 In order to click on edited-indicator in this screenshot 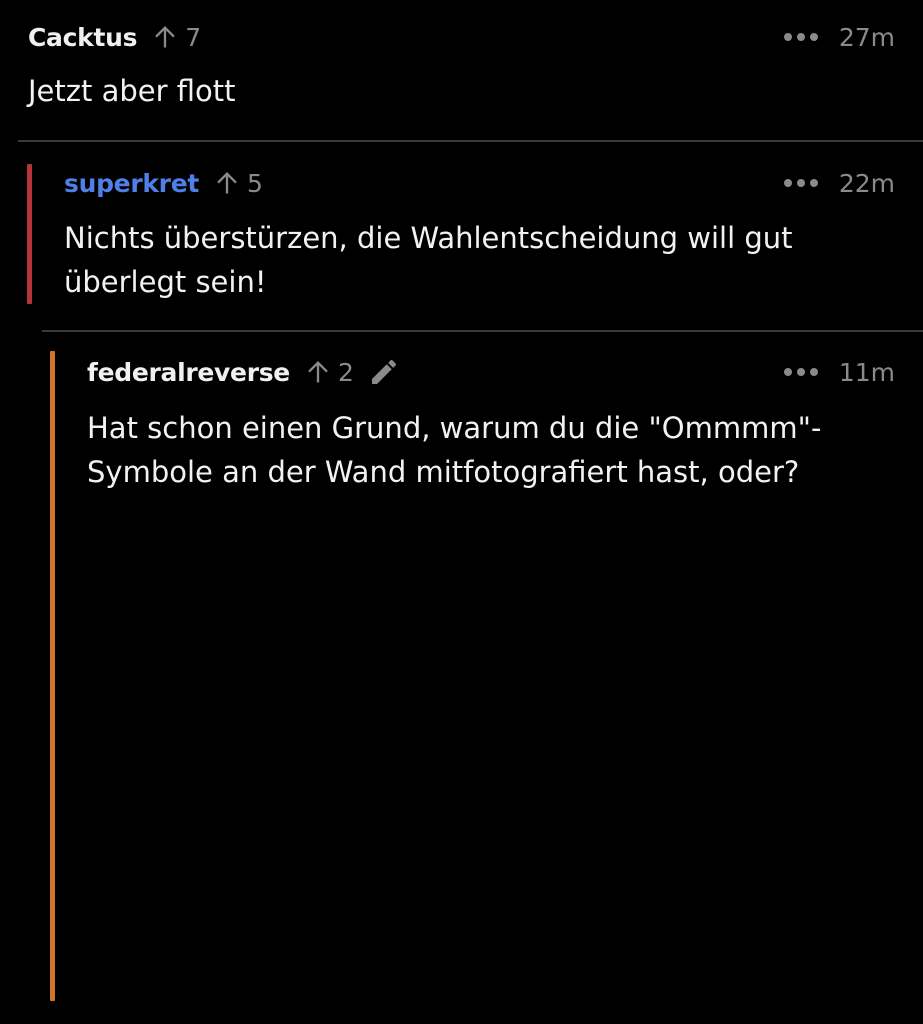, I will do `click(384, 372)`.